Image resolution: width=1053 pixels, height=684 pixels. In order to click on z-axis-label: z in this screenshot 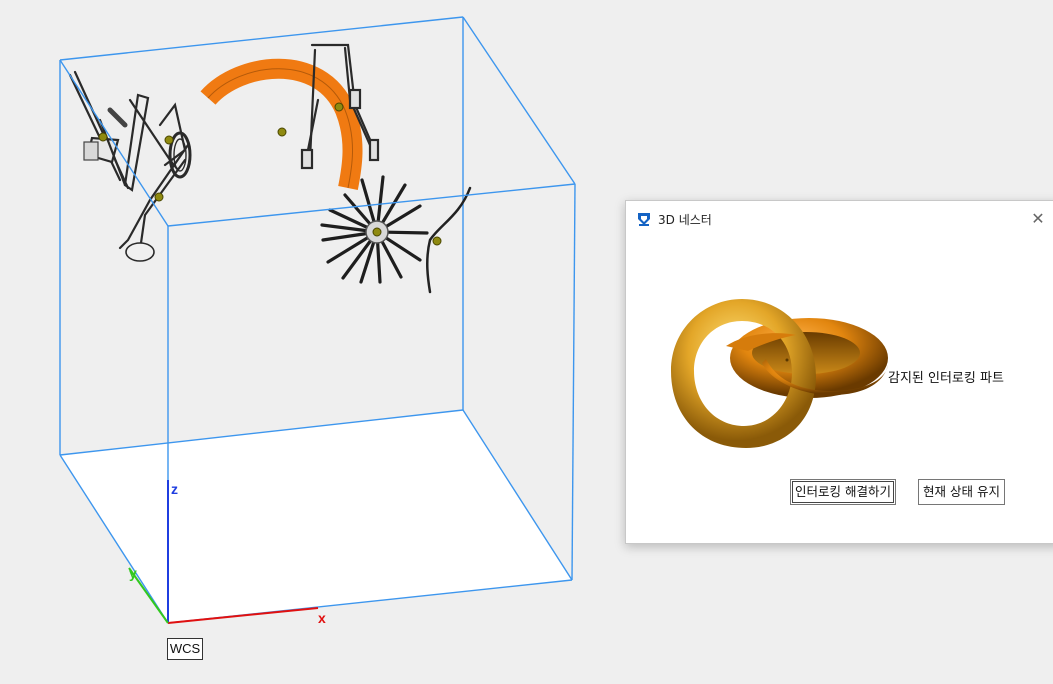, I will do `click(174, 489)`.